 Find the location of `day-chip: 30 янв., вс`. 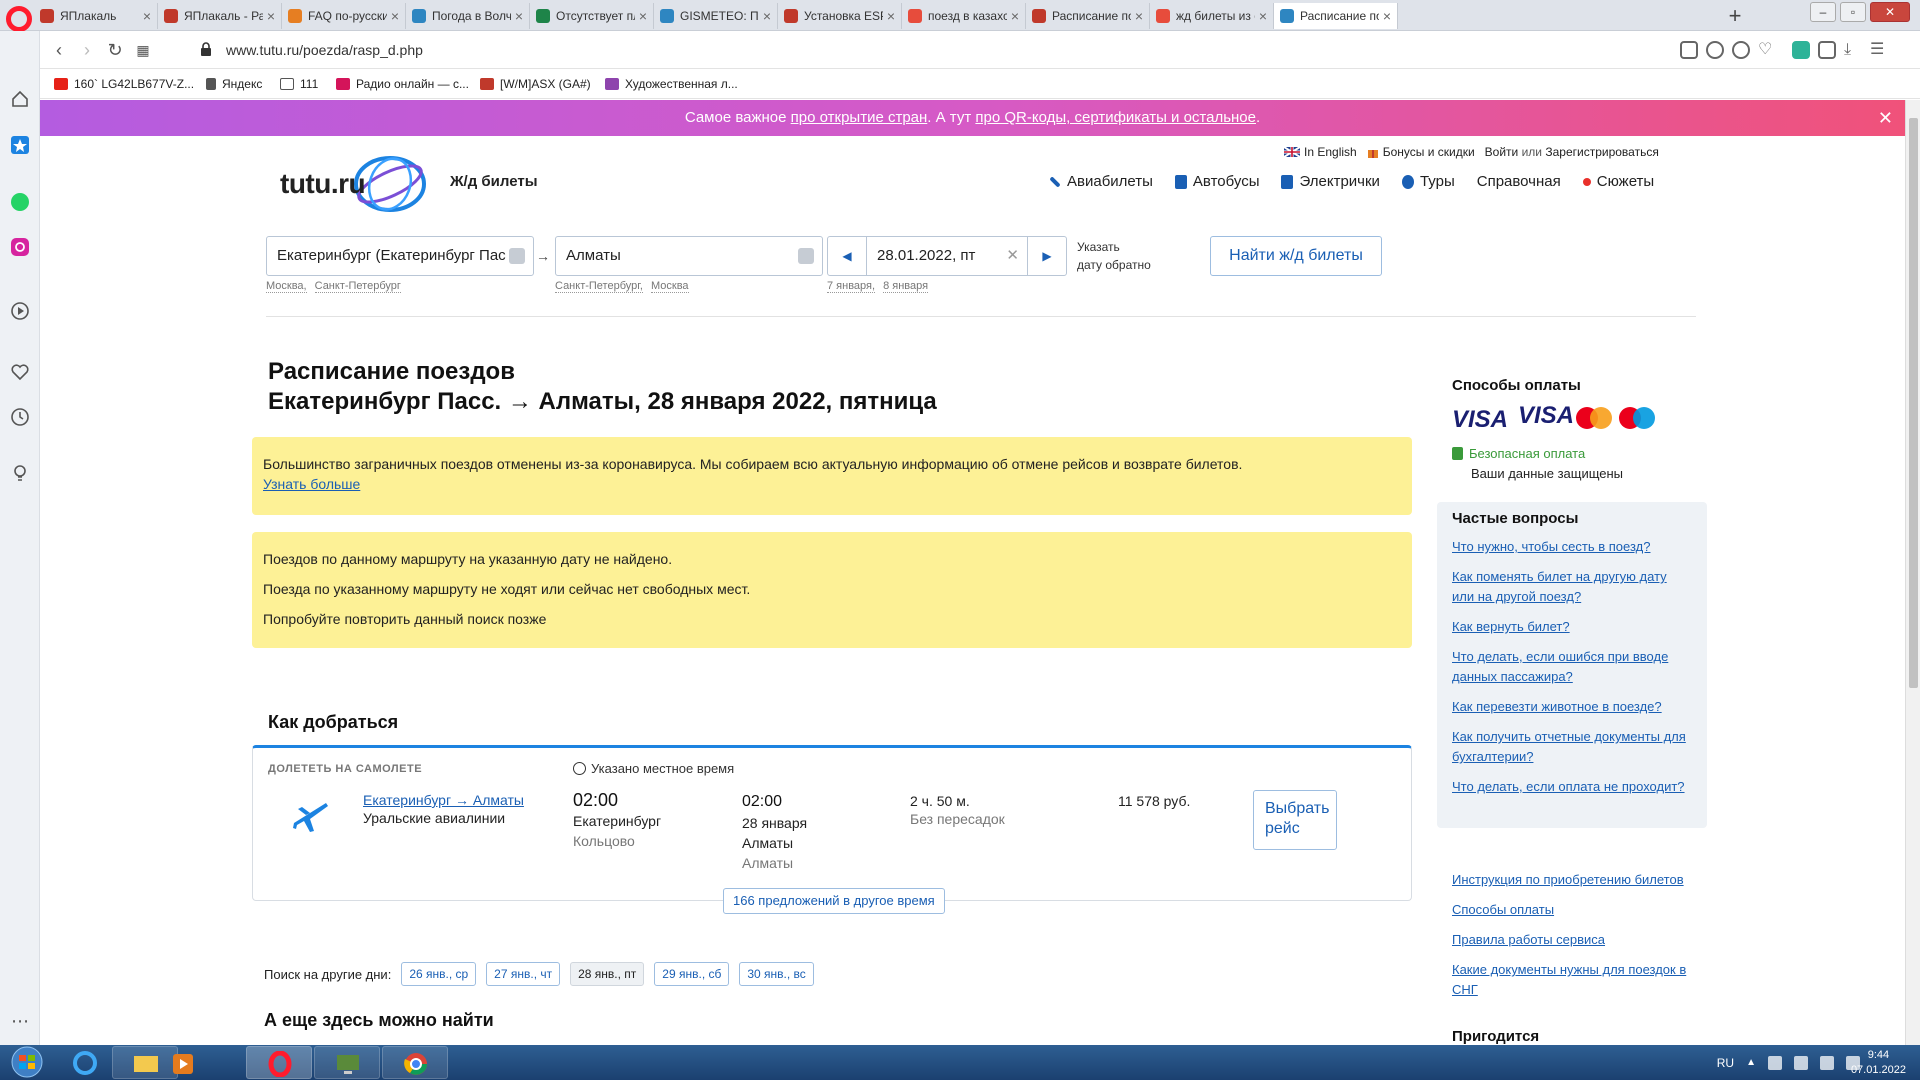

day-chip: 30 янв., вс is located at coordinates (776, 974).